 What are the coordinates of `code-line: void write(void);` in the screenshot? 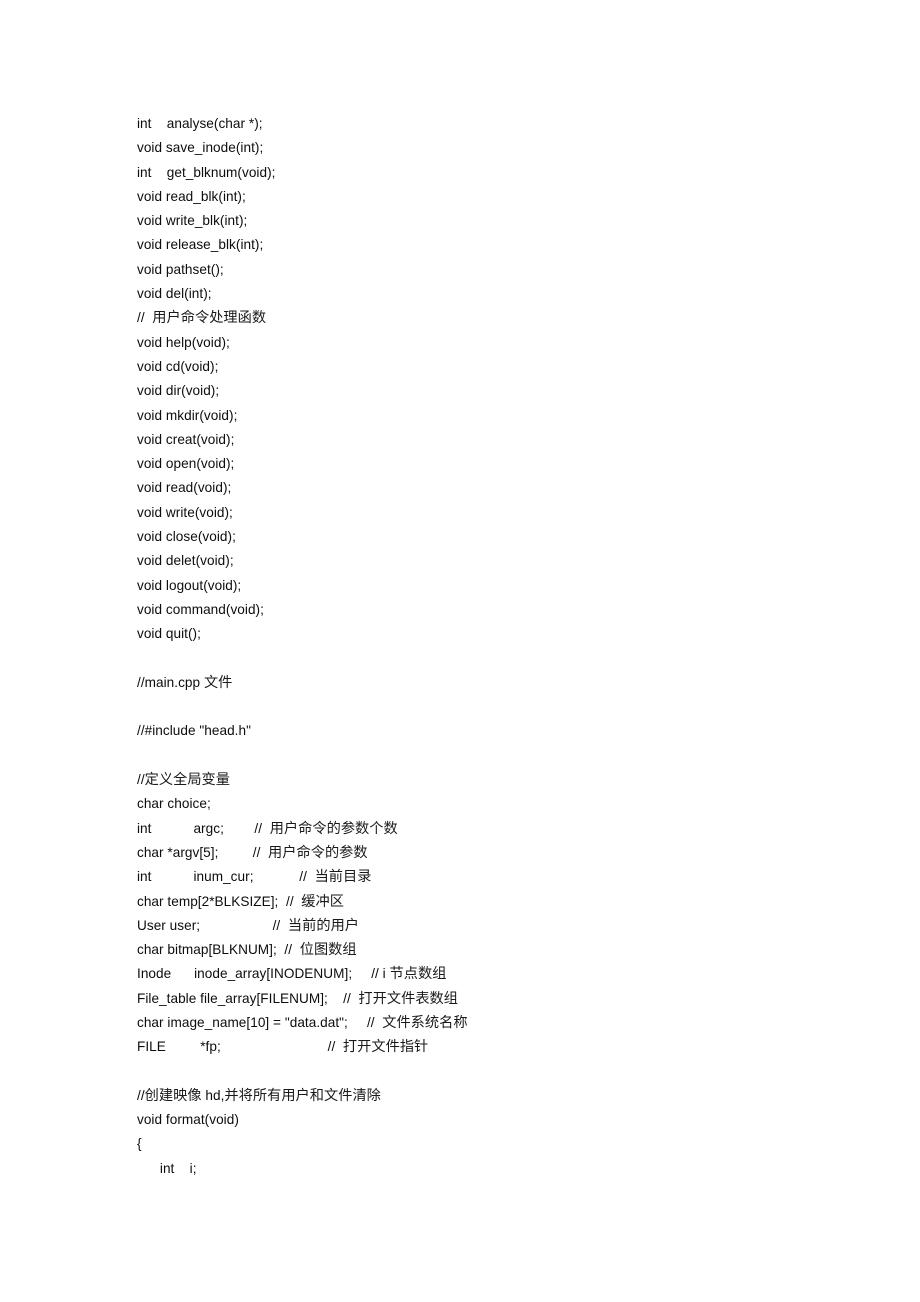 It's located at (185, 512).